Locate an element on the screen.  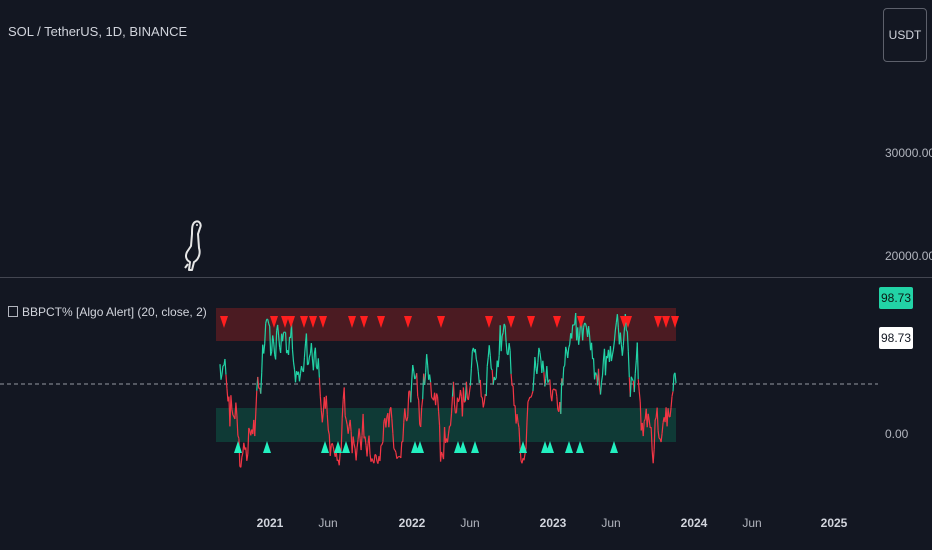
time-label-2023: 2023 is located at coordinates (553, 523).